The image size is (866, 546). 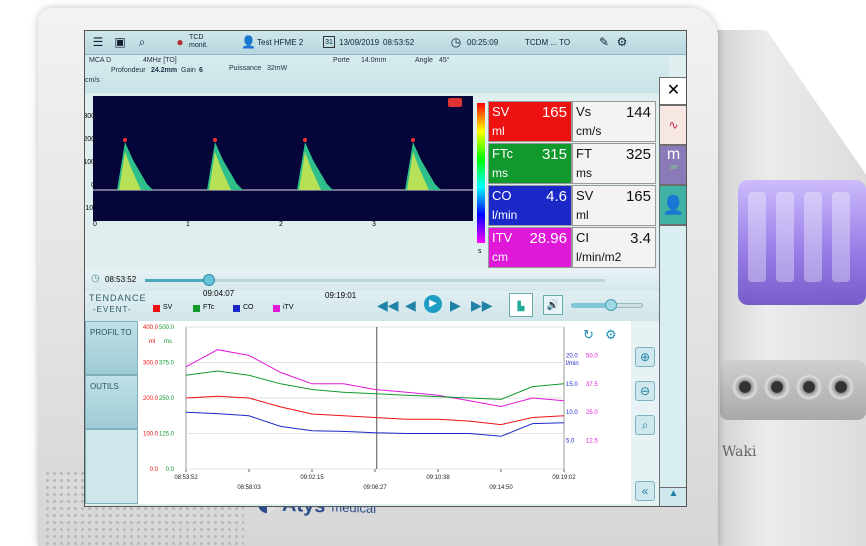 I want to click on param-secondary-ci: CI l/min/m2 3.4, so click(x=614, y=247).